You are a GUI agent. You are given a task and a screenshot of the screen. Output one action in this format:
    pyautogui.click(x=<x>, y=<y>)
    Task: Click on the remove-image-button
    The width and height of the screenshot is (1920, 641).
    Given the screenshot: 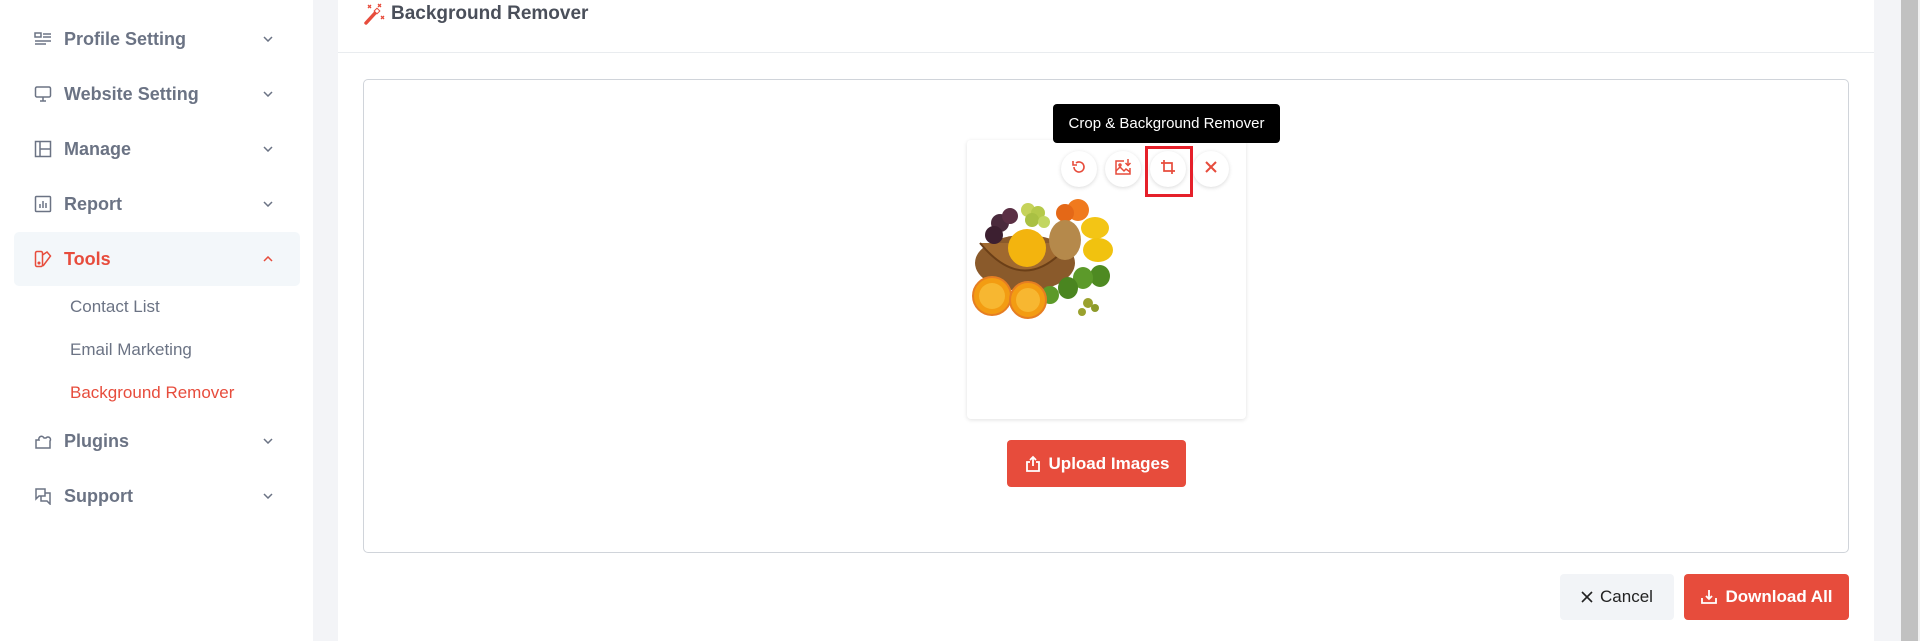 What is the action you would take?
    pyautogui.click(x=1211, y=169)
    